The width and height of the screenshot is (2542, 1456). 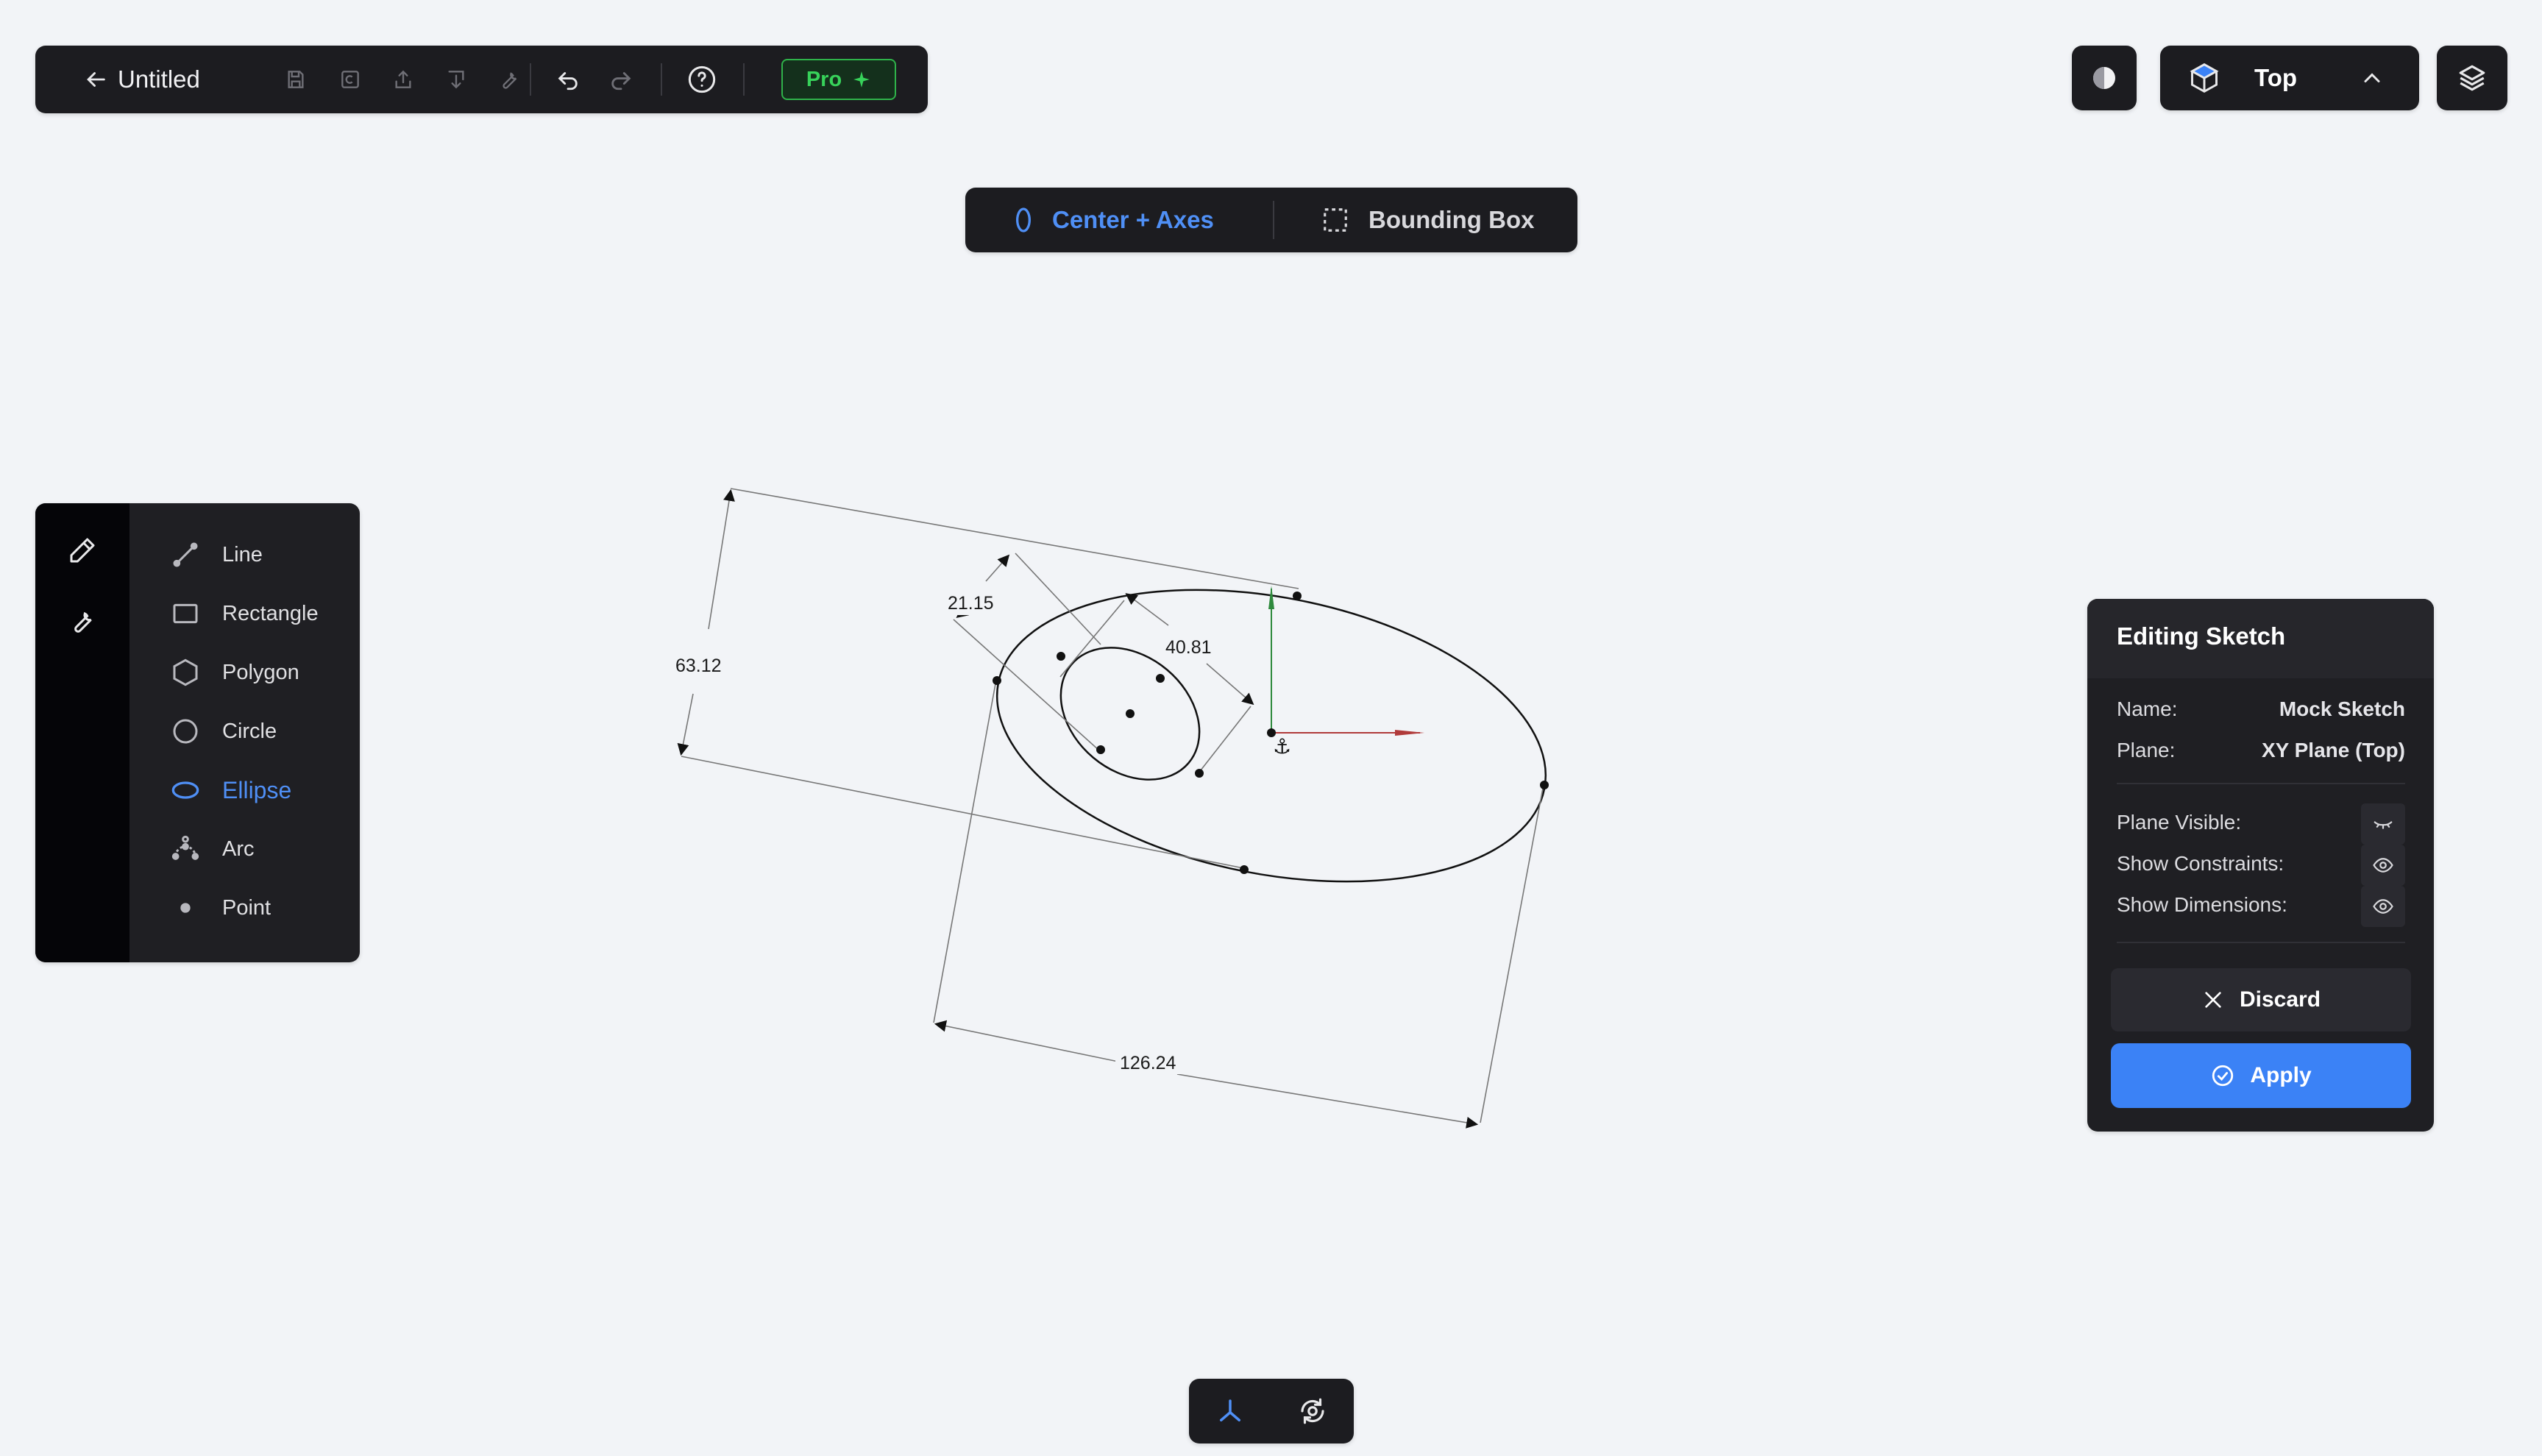 What do you see at coordinates (2213, 1000) in the screenshot?
I see `close-icon` at bounding box center [2213, 1000].